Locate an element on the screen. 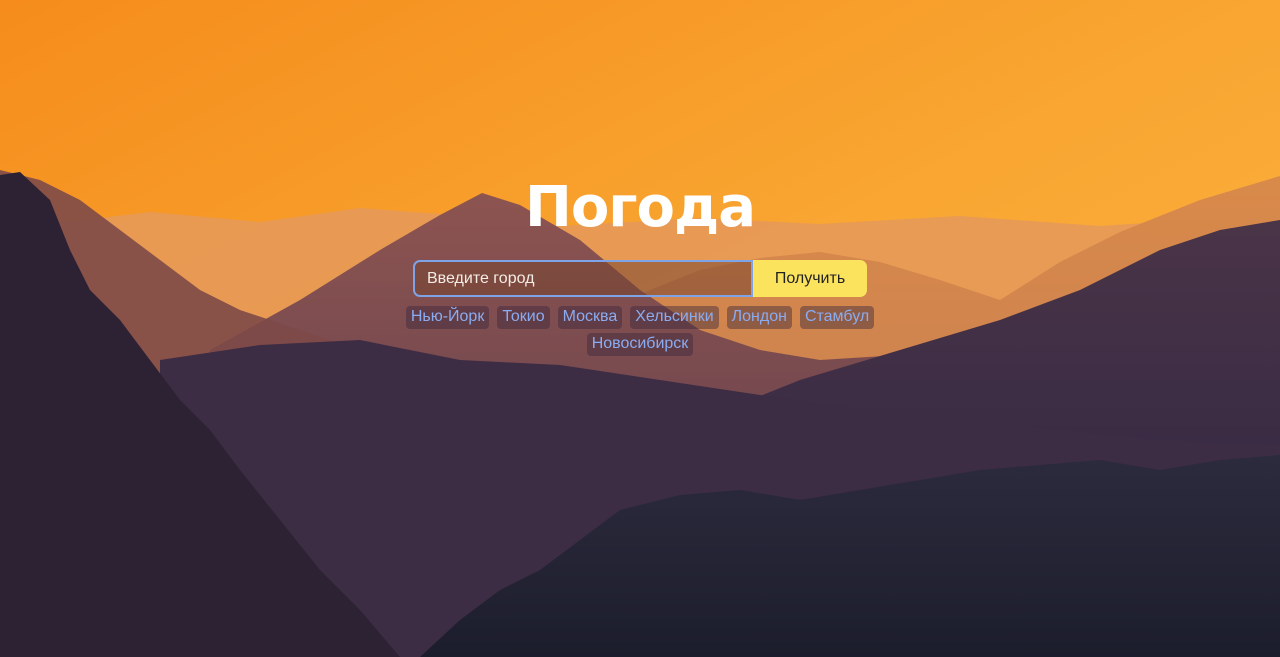 The width and height of the screenshot is (1280, 657). page-title: Погода is located at coordinates (640, 207).